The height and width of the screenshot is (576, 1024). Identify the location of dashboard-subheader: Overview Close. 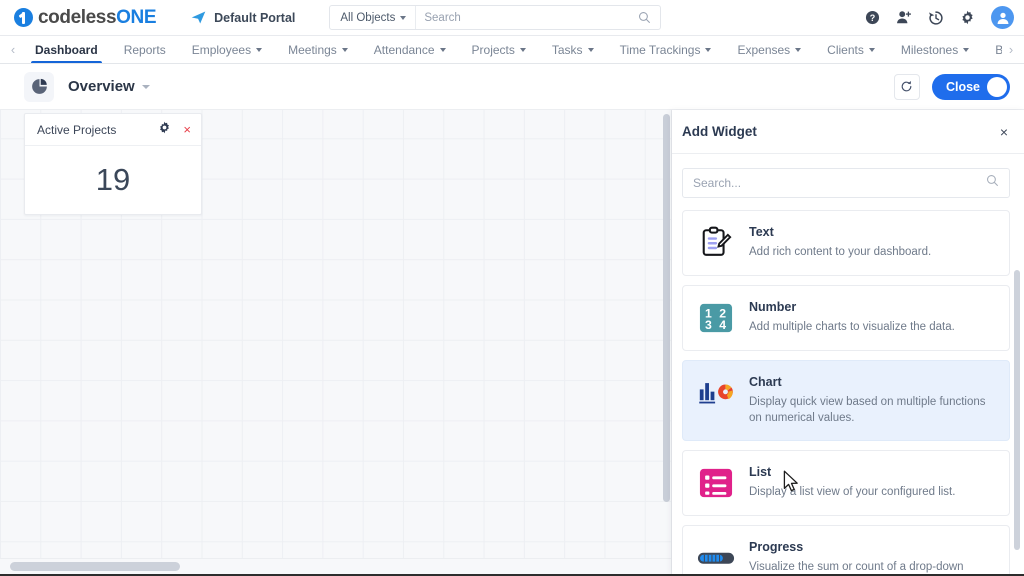
(512, 87).